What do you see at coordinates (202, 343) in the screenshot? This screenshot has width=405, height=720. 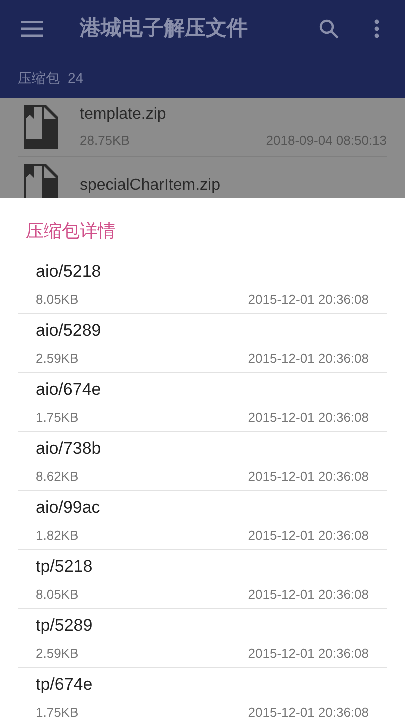 I see `archive-entry: aio/5289 2.59KB 2015-12-01 20:36:08` at bounding box center [202, 343].